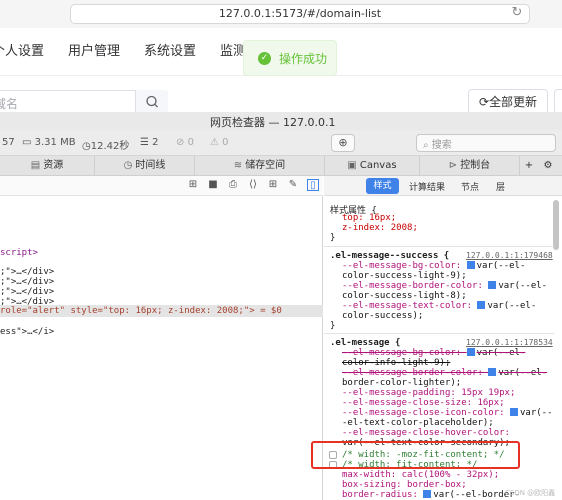 Image resolution: width=562 pixels, height=500 pixels. I want to click on tab-node: 节点, so click(470, 186).